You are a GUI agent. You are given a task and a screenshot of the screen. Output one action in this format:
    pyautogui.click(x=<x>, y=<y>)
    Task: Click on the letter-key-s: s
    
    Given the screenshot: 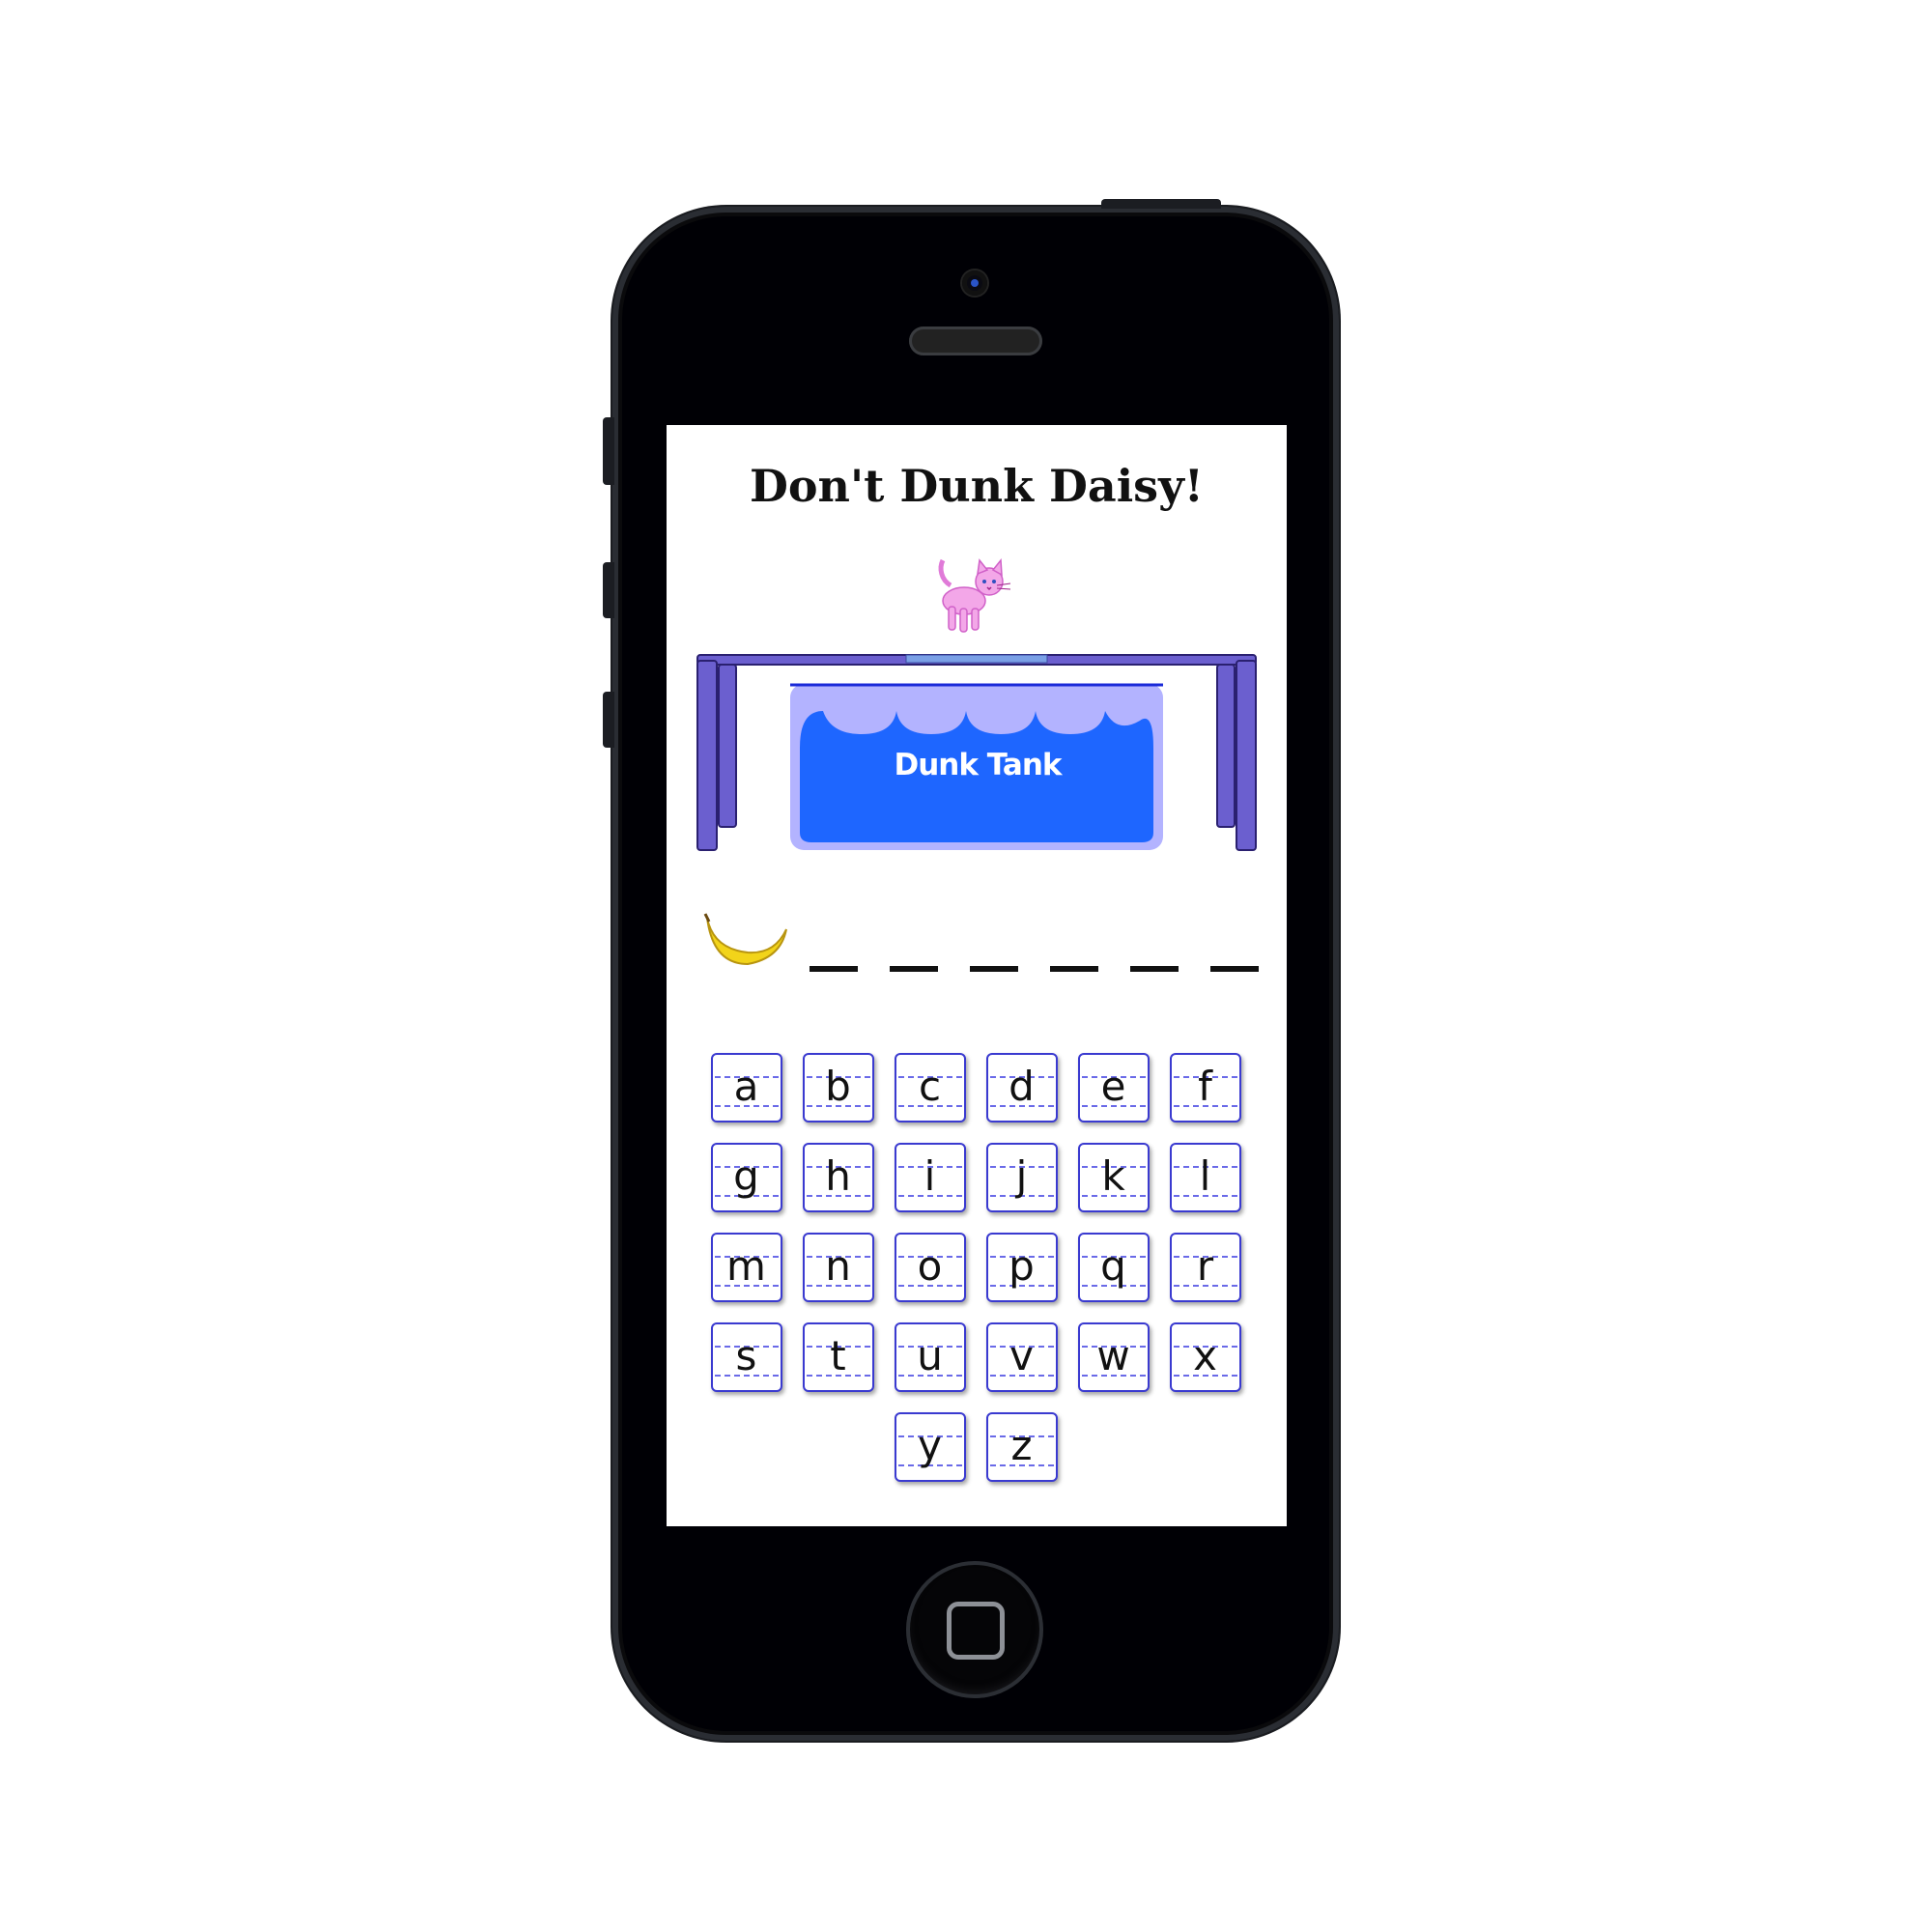 What is the action you would take?
    pyautogui.click(x=746, y=1357)
    